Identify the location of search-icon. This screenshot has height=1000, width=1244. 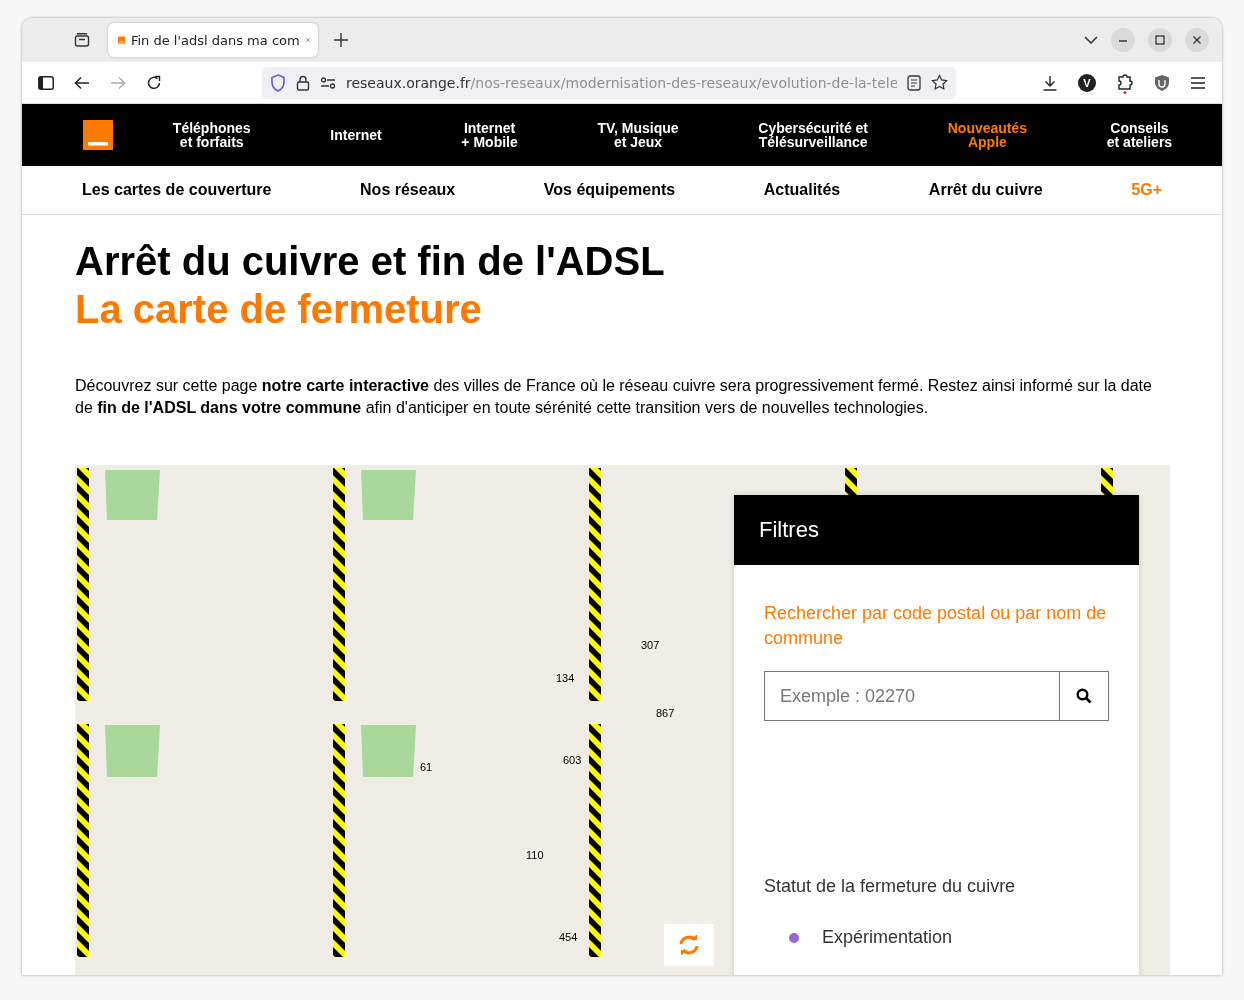
(1084, 696).